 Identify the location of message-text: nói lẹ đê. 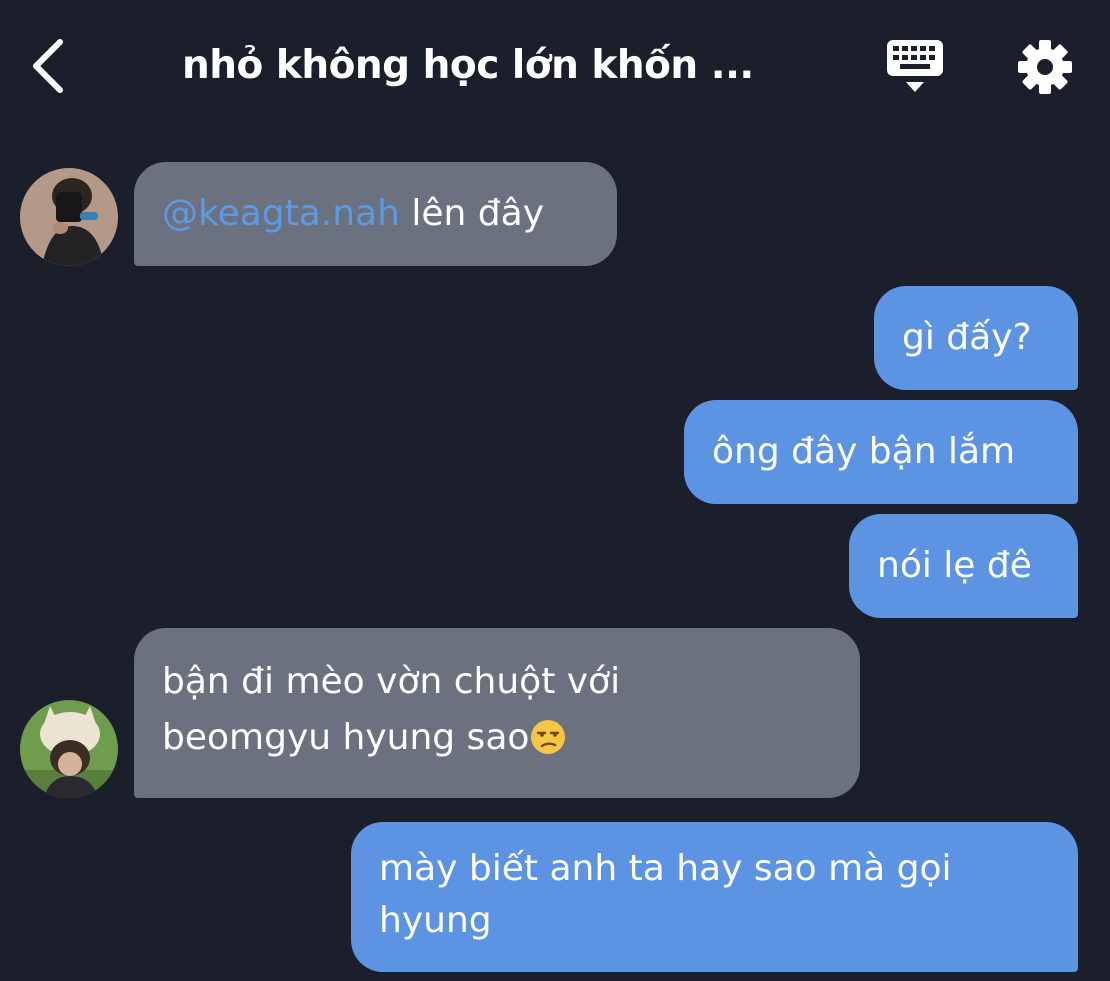
(954, 565).